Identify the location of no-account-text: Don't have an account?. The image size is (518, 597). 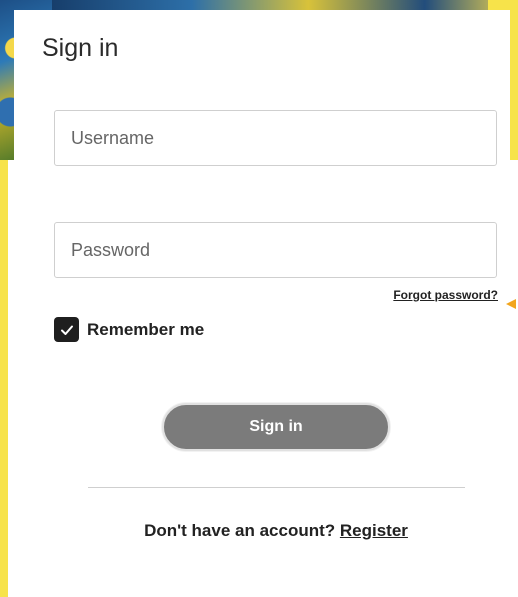
(240, 530).